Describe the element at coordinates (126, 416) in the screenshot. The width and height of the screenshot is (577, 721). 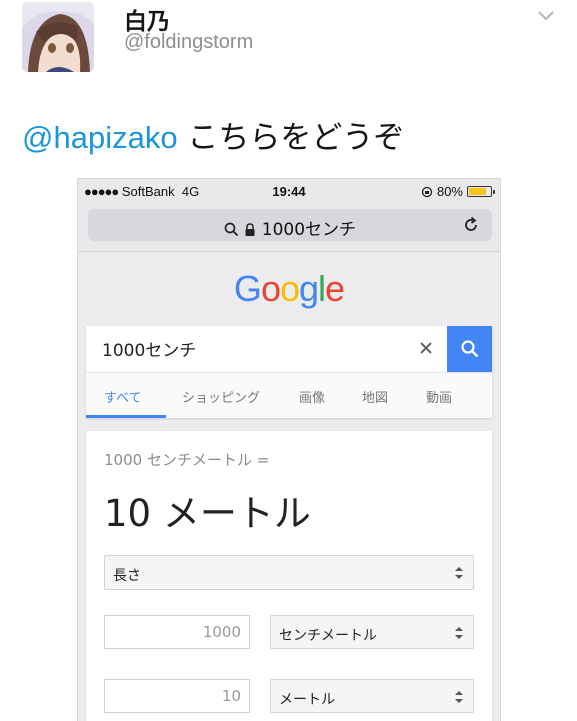
I see `active-tab-indicator` at that location.